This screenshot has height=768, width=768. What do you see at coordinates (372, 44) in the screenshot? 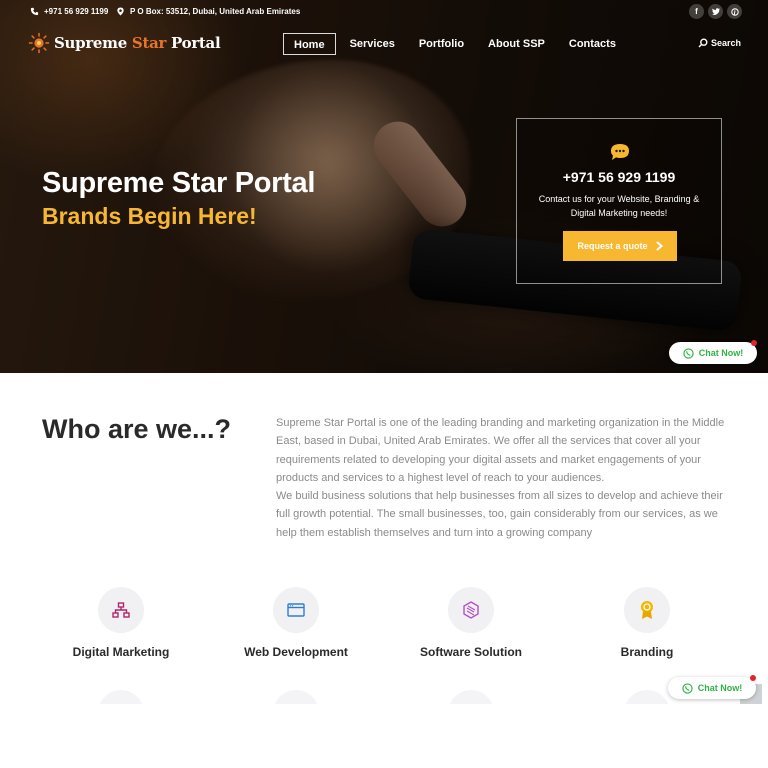
I see `nav-services: Services` at bounding box center [372, 44].